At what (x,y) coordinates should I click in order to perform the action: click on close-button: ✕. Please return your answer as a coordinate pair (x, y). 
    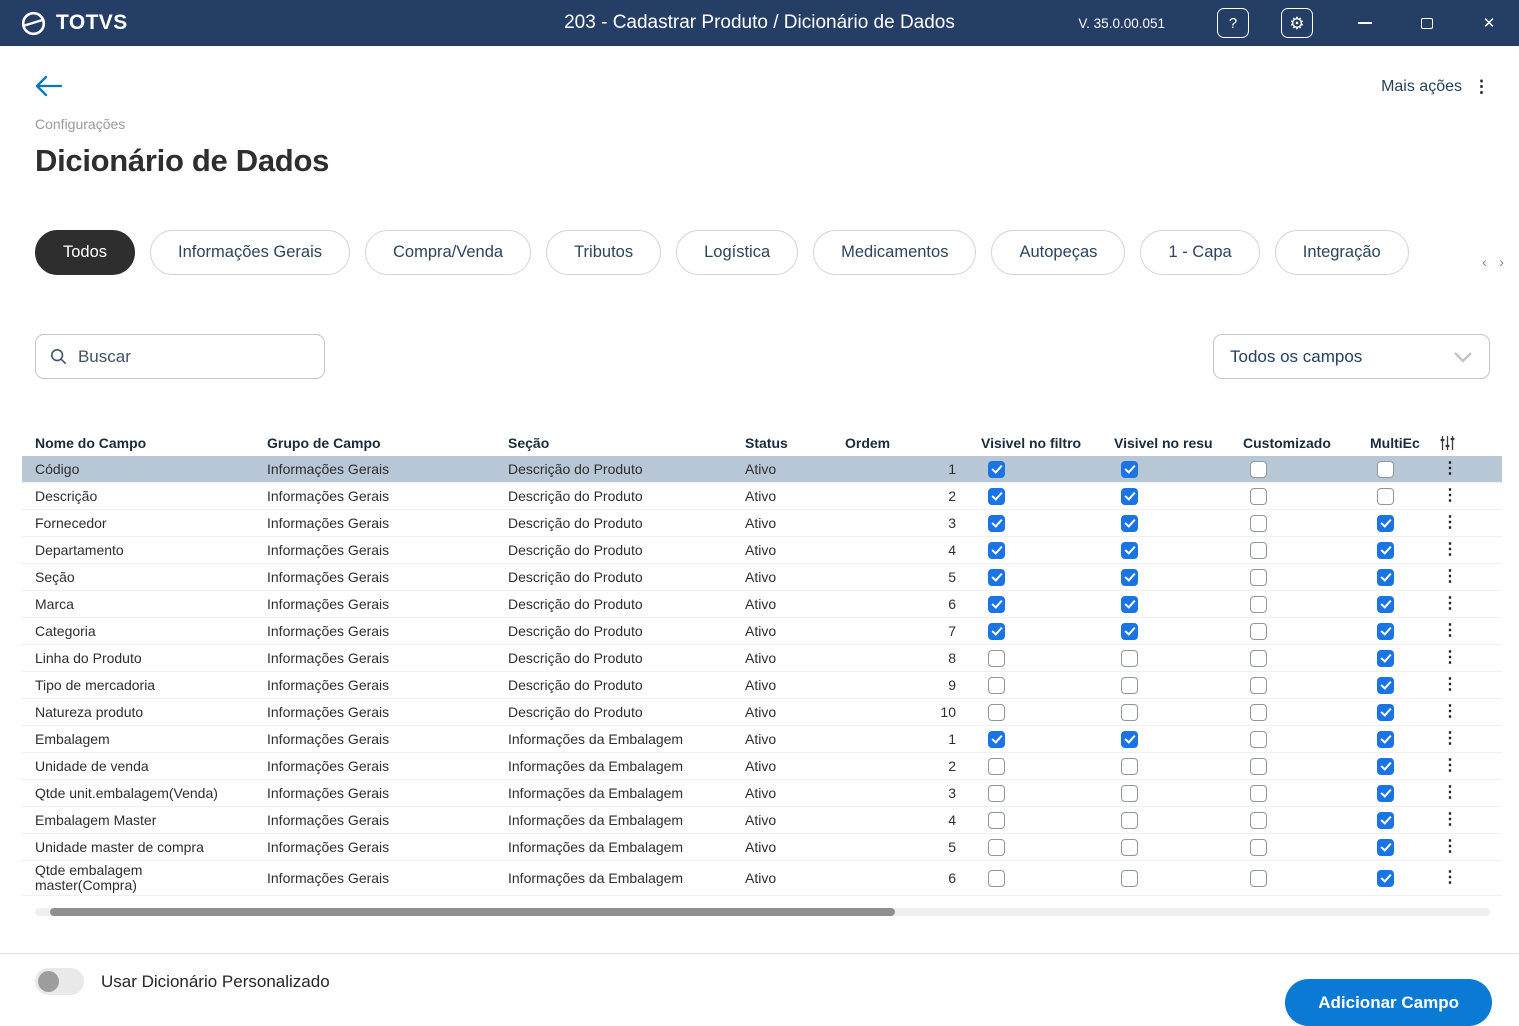
    Looking at the image, I should click on (1489, 23).